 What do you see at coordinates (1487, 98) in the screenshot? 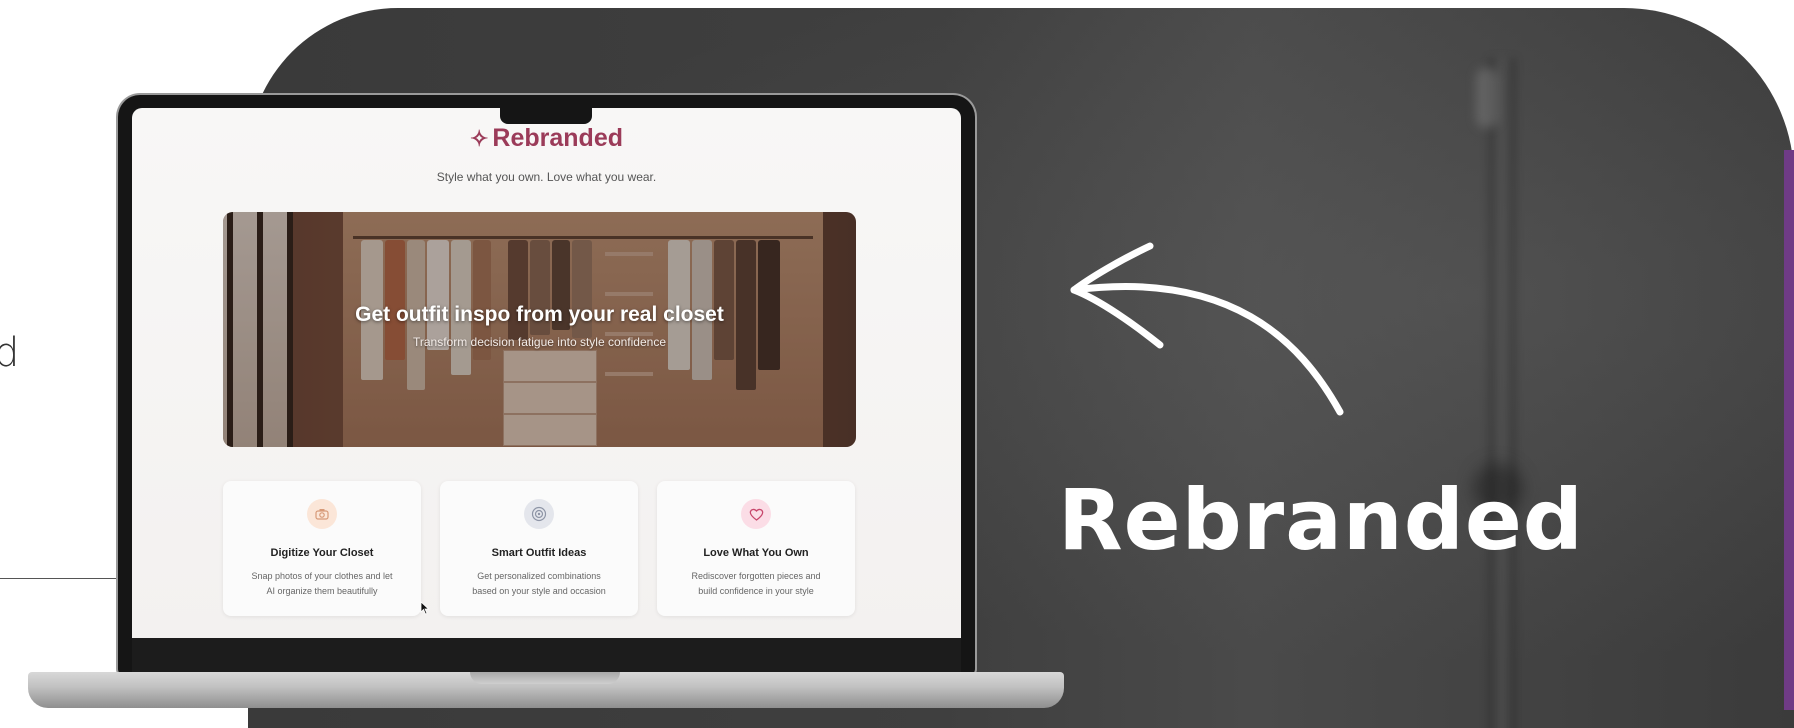
I see `background-pole-top` at bounding box center [1487, 98].